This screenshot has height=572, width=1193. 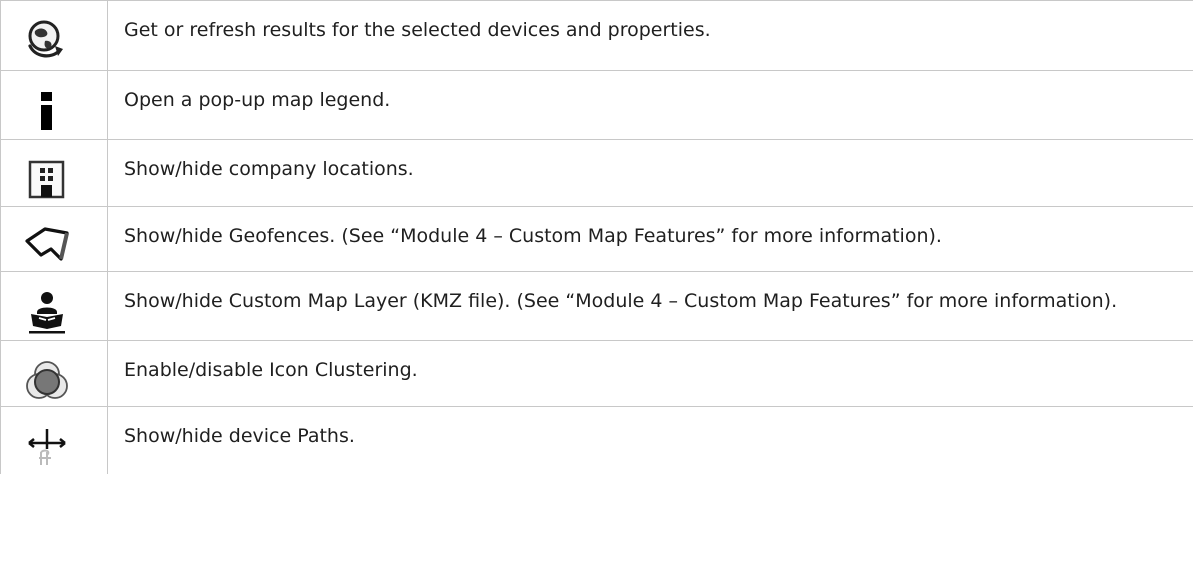 What do you see at coordinates (596, 105) in the screenshot?
I see `table-row: Open a pop-up map legend.` at bounding box center [596, 105].